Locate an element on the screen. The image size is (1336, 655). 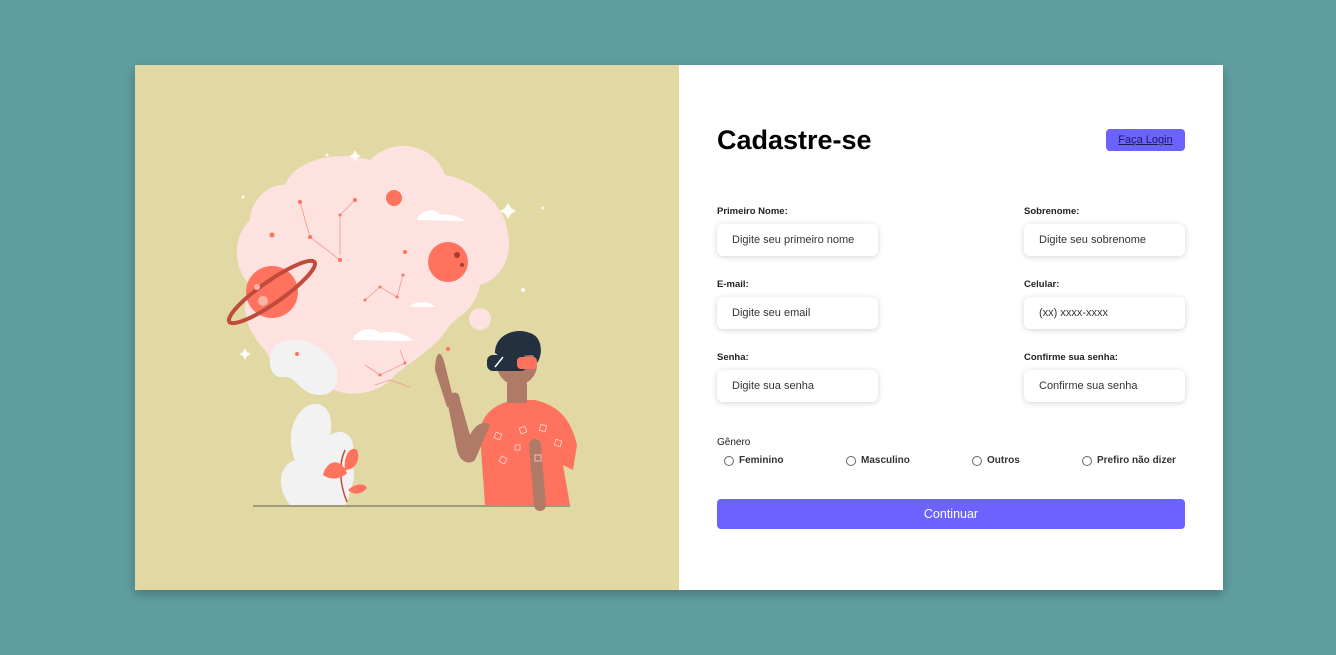
password-group: Senha: is located at coordinates (797, 377).